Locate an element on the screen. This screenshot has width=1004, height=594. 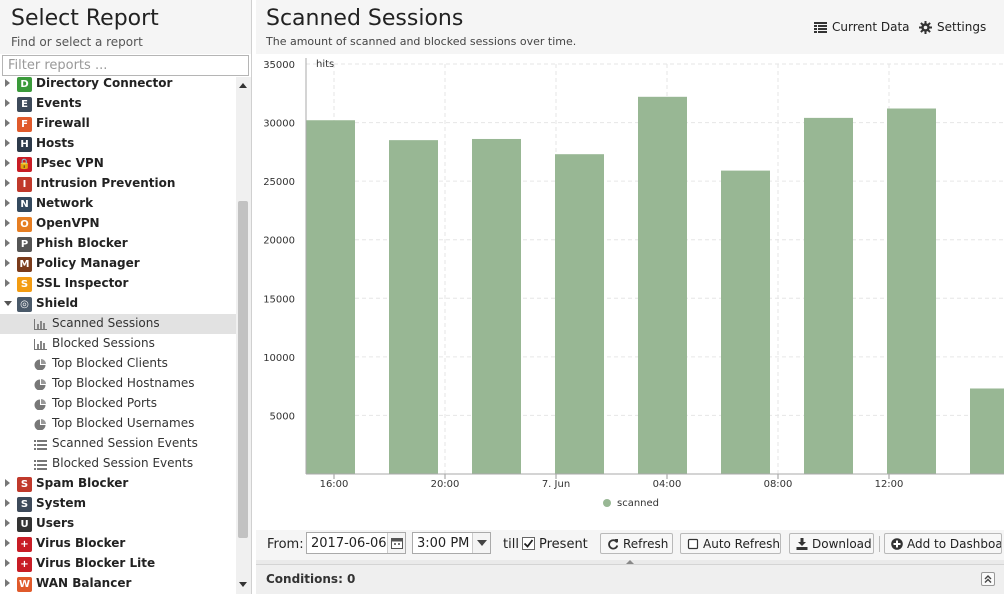
tree-category-virus-blocker-lite: + Virus Blocker Lite is located at coordinates (118, 564).